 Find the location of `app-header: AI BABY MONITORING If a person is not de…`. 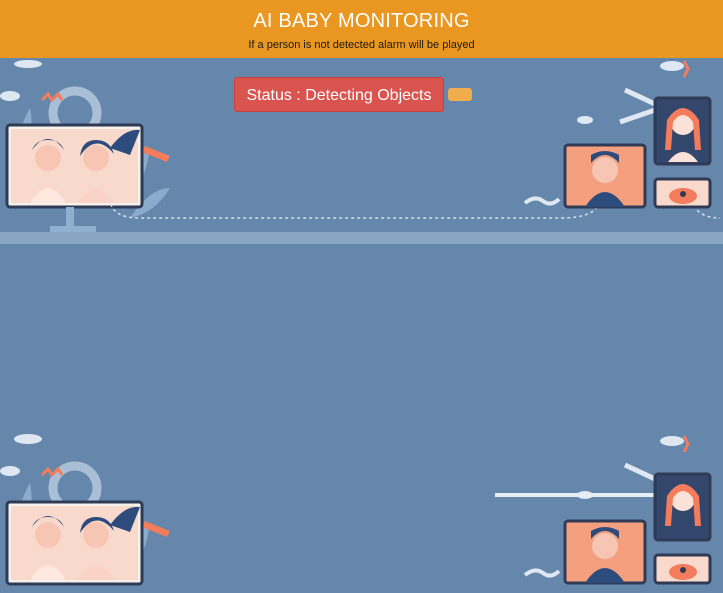

app-header: AI BABY MONITORING If a person is not de… is located at coordinates (361, 29).